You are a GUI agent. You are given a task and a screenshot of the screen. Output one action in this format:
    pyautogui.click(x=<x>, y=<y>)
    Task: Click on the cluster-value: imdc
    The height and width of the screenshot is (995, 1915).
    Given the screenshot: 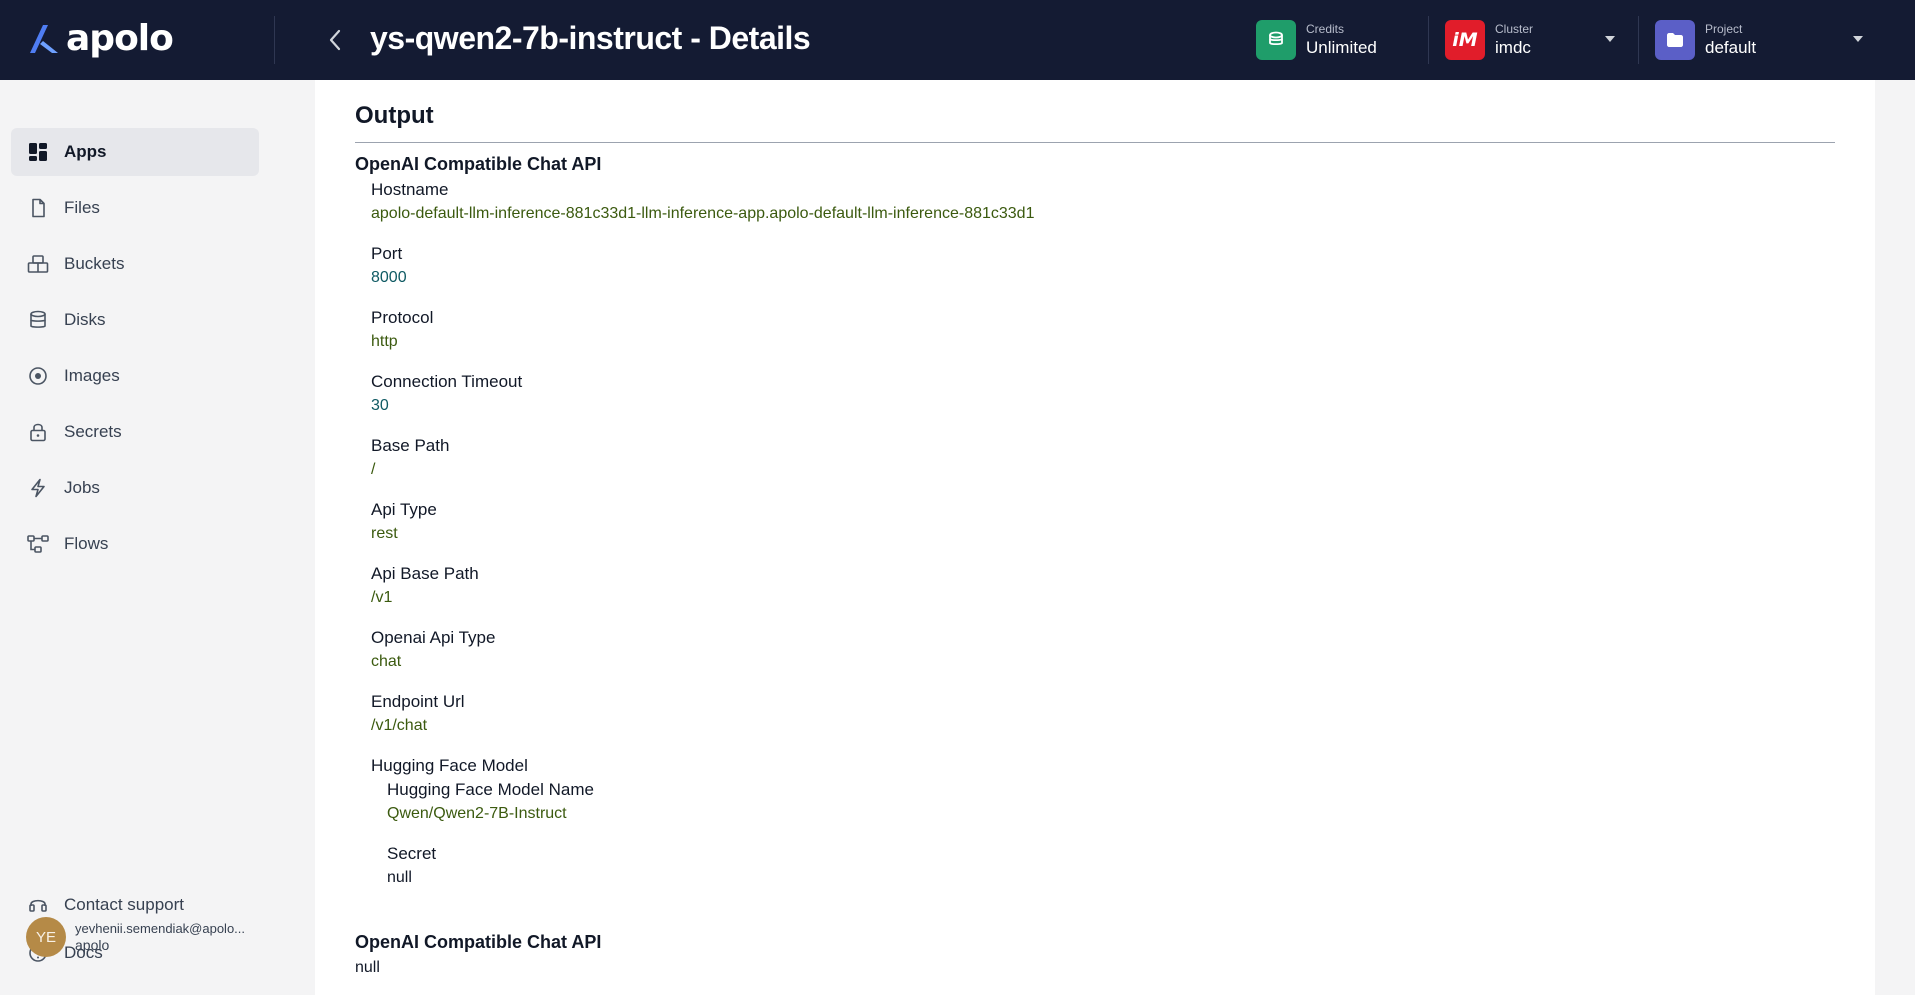 What is the action you would take?
    pyautogui.click(x=1513, y=47)
    